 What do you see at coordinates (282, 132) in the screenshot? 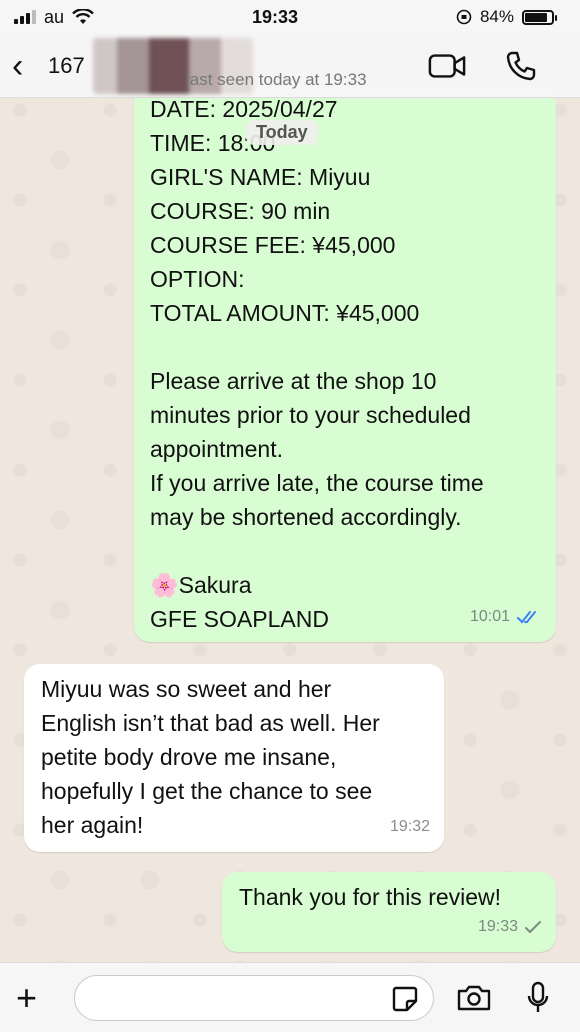
I see `date-separator: Today` at bounding box center [282, 132].